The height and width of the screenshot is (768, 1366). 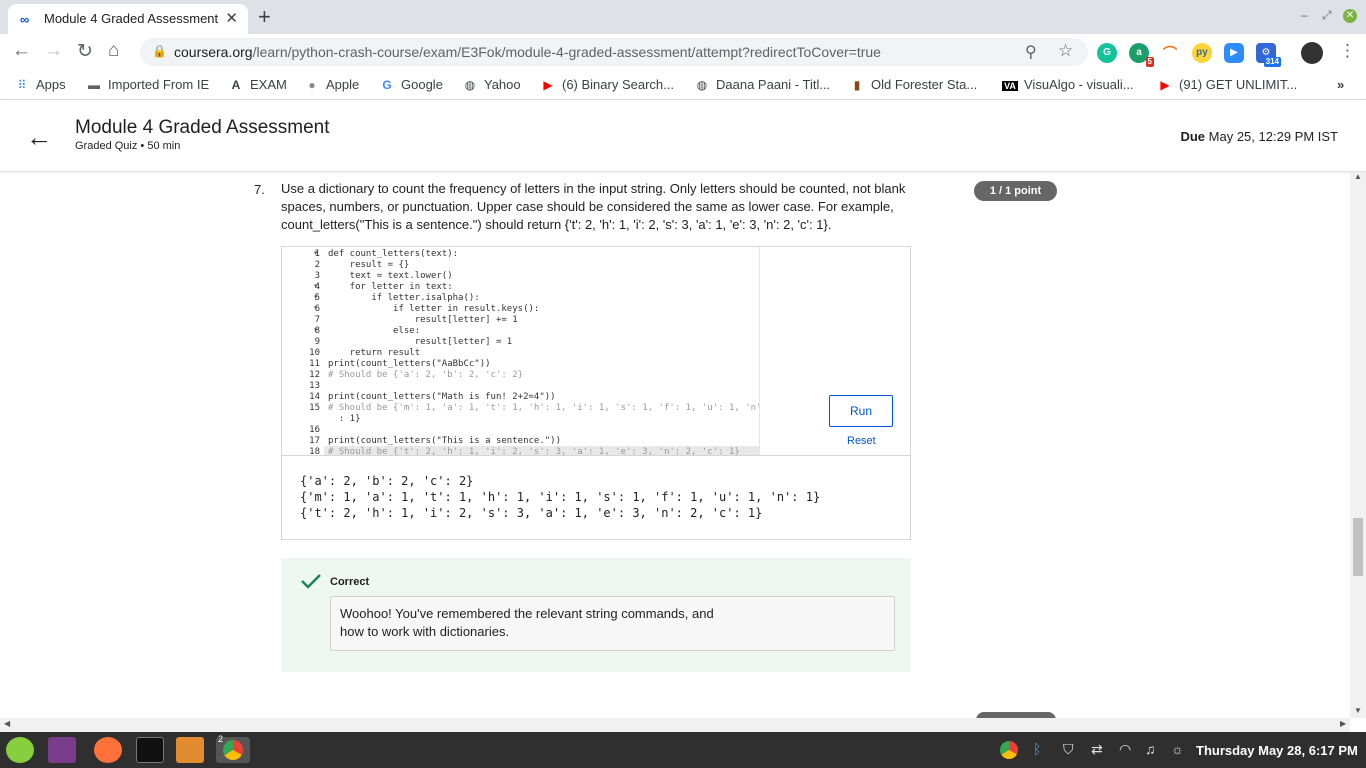 I want to click on scroll-right-icon: ▶, so click(x=1343, y=723).